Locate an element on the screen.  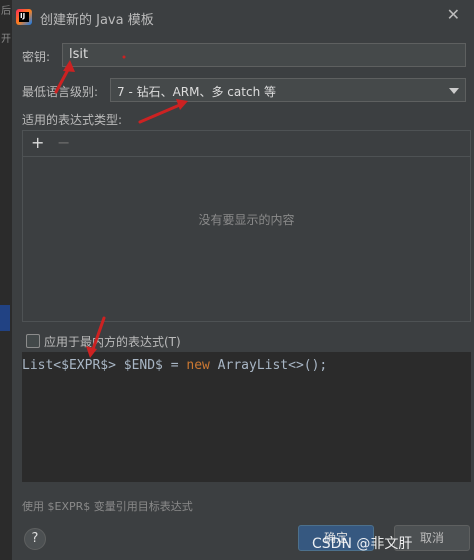
annotation-dot is located at coordinates (124, 57).